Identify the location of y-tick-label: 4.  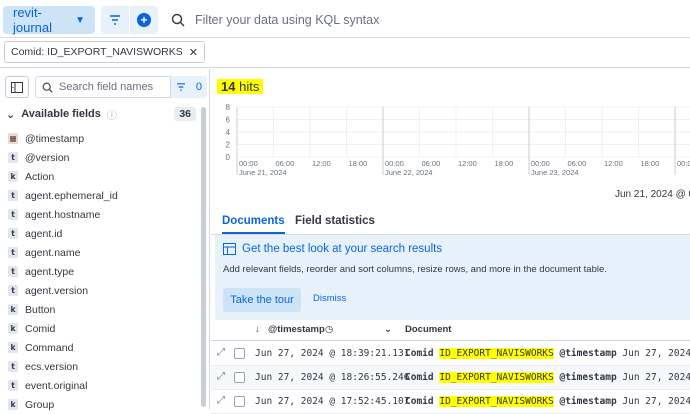
(228, 132).